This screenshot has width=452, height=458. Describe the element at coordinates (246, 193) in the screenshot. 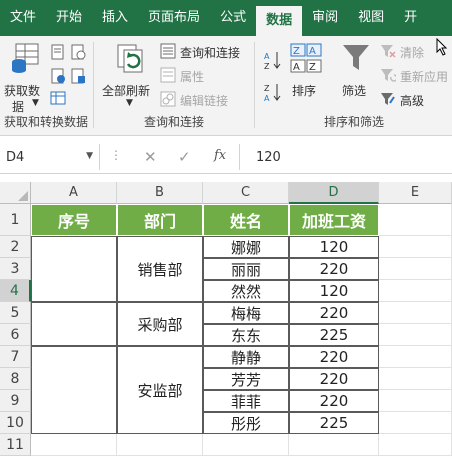

I see `column-header-c: C` at that location.